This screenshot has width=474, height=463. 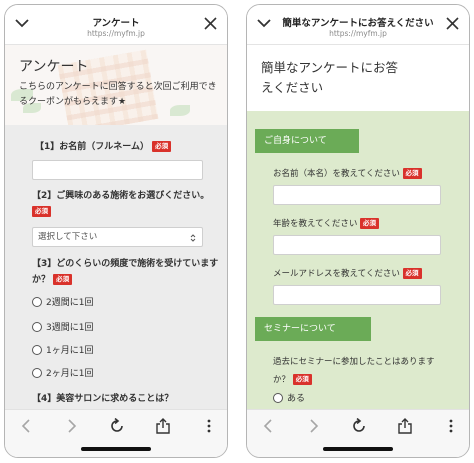 What do you see at coordinates (357, 245) in the screenshot?
I see `age-input` at bounding box center [357, 245].